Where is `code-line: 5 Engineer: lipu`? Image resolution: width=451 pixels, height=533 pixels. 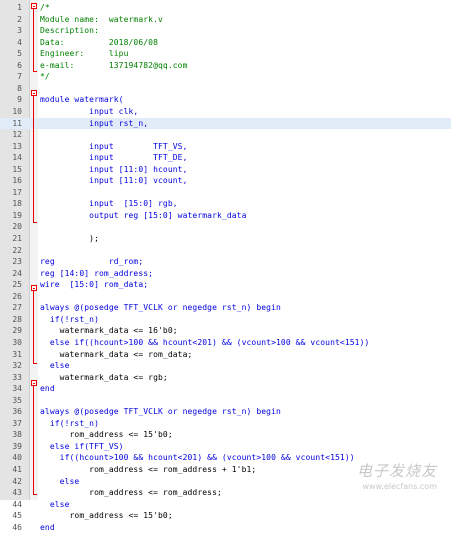 code-line: 5 Engineer: lipu is located at coordinates (225, 54).